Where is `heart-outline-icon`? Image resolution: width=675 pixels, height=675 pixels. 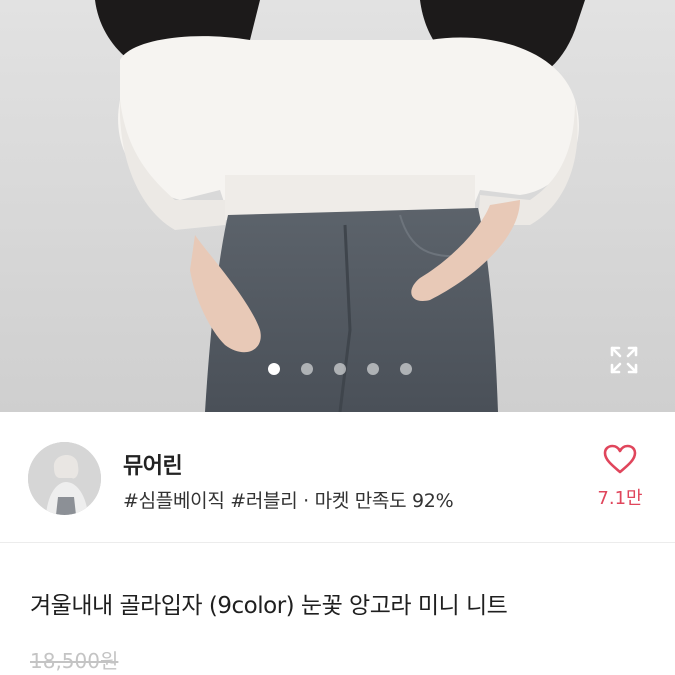
heart-outline-icon is located at coordinates (620, 459).